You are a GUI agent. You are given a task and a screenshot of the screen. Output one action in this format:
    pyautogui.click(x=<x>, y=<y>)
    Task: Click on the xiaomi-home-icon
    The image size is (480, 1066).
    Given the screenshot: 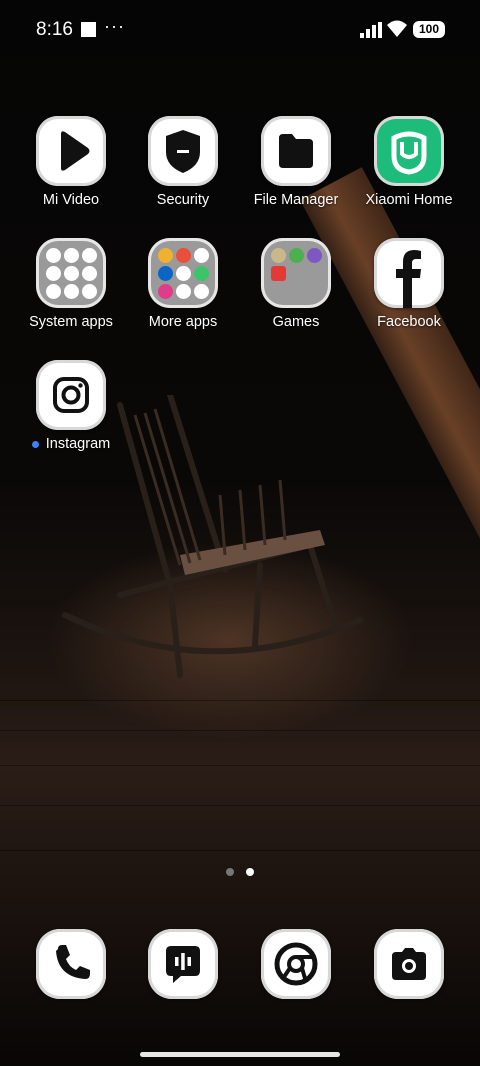 What is the action you would take?
    pyautogui.click(x=409, y=151)
    